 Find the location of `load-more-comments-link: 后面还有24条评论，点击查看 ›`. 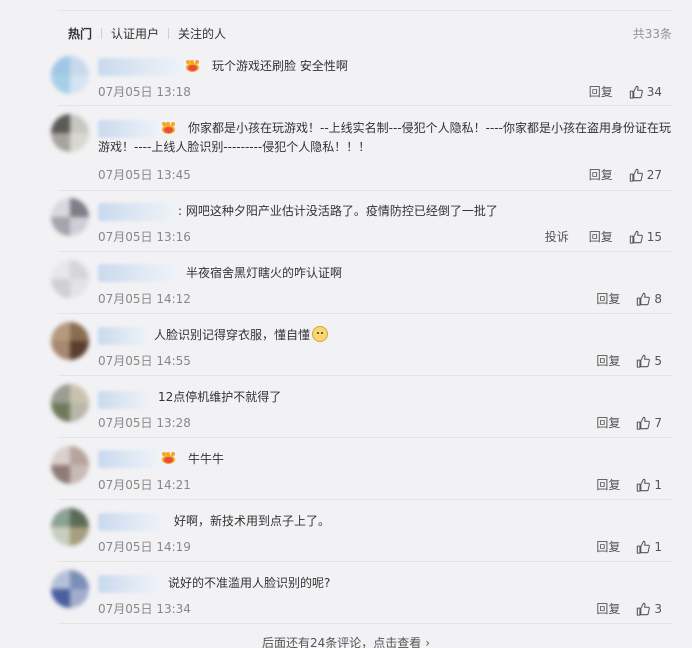

load-more-comments-link: 后面还有24条评论，点击查看 › is located at coordinates (346, 641).